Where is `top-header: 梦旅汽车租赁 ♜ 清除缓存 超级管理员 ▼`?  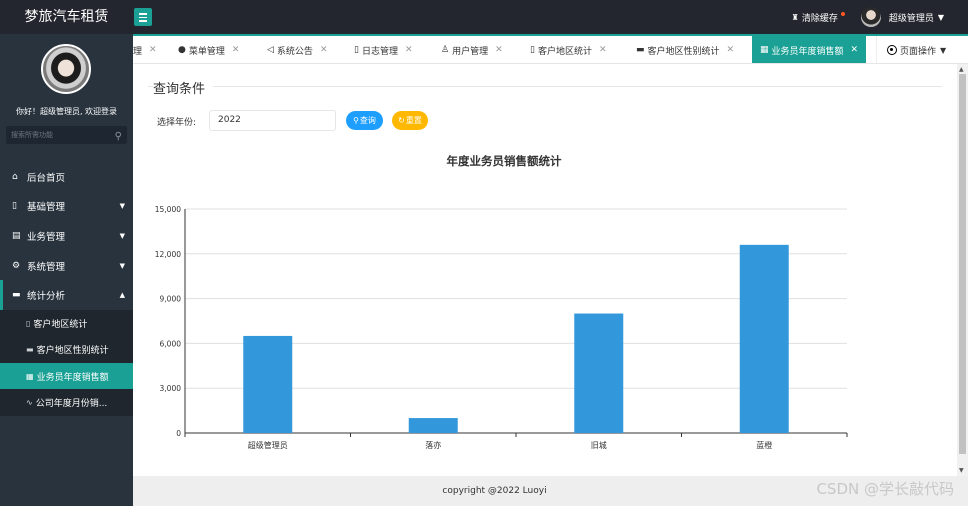
top-header: 梦旅汽车租赁 ♜ 清除缓存 超级管理员 ▼ is located at coordinates (484, 17).